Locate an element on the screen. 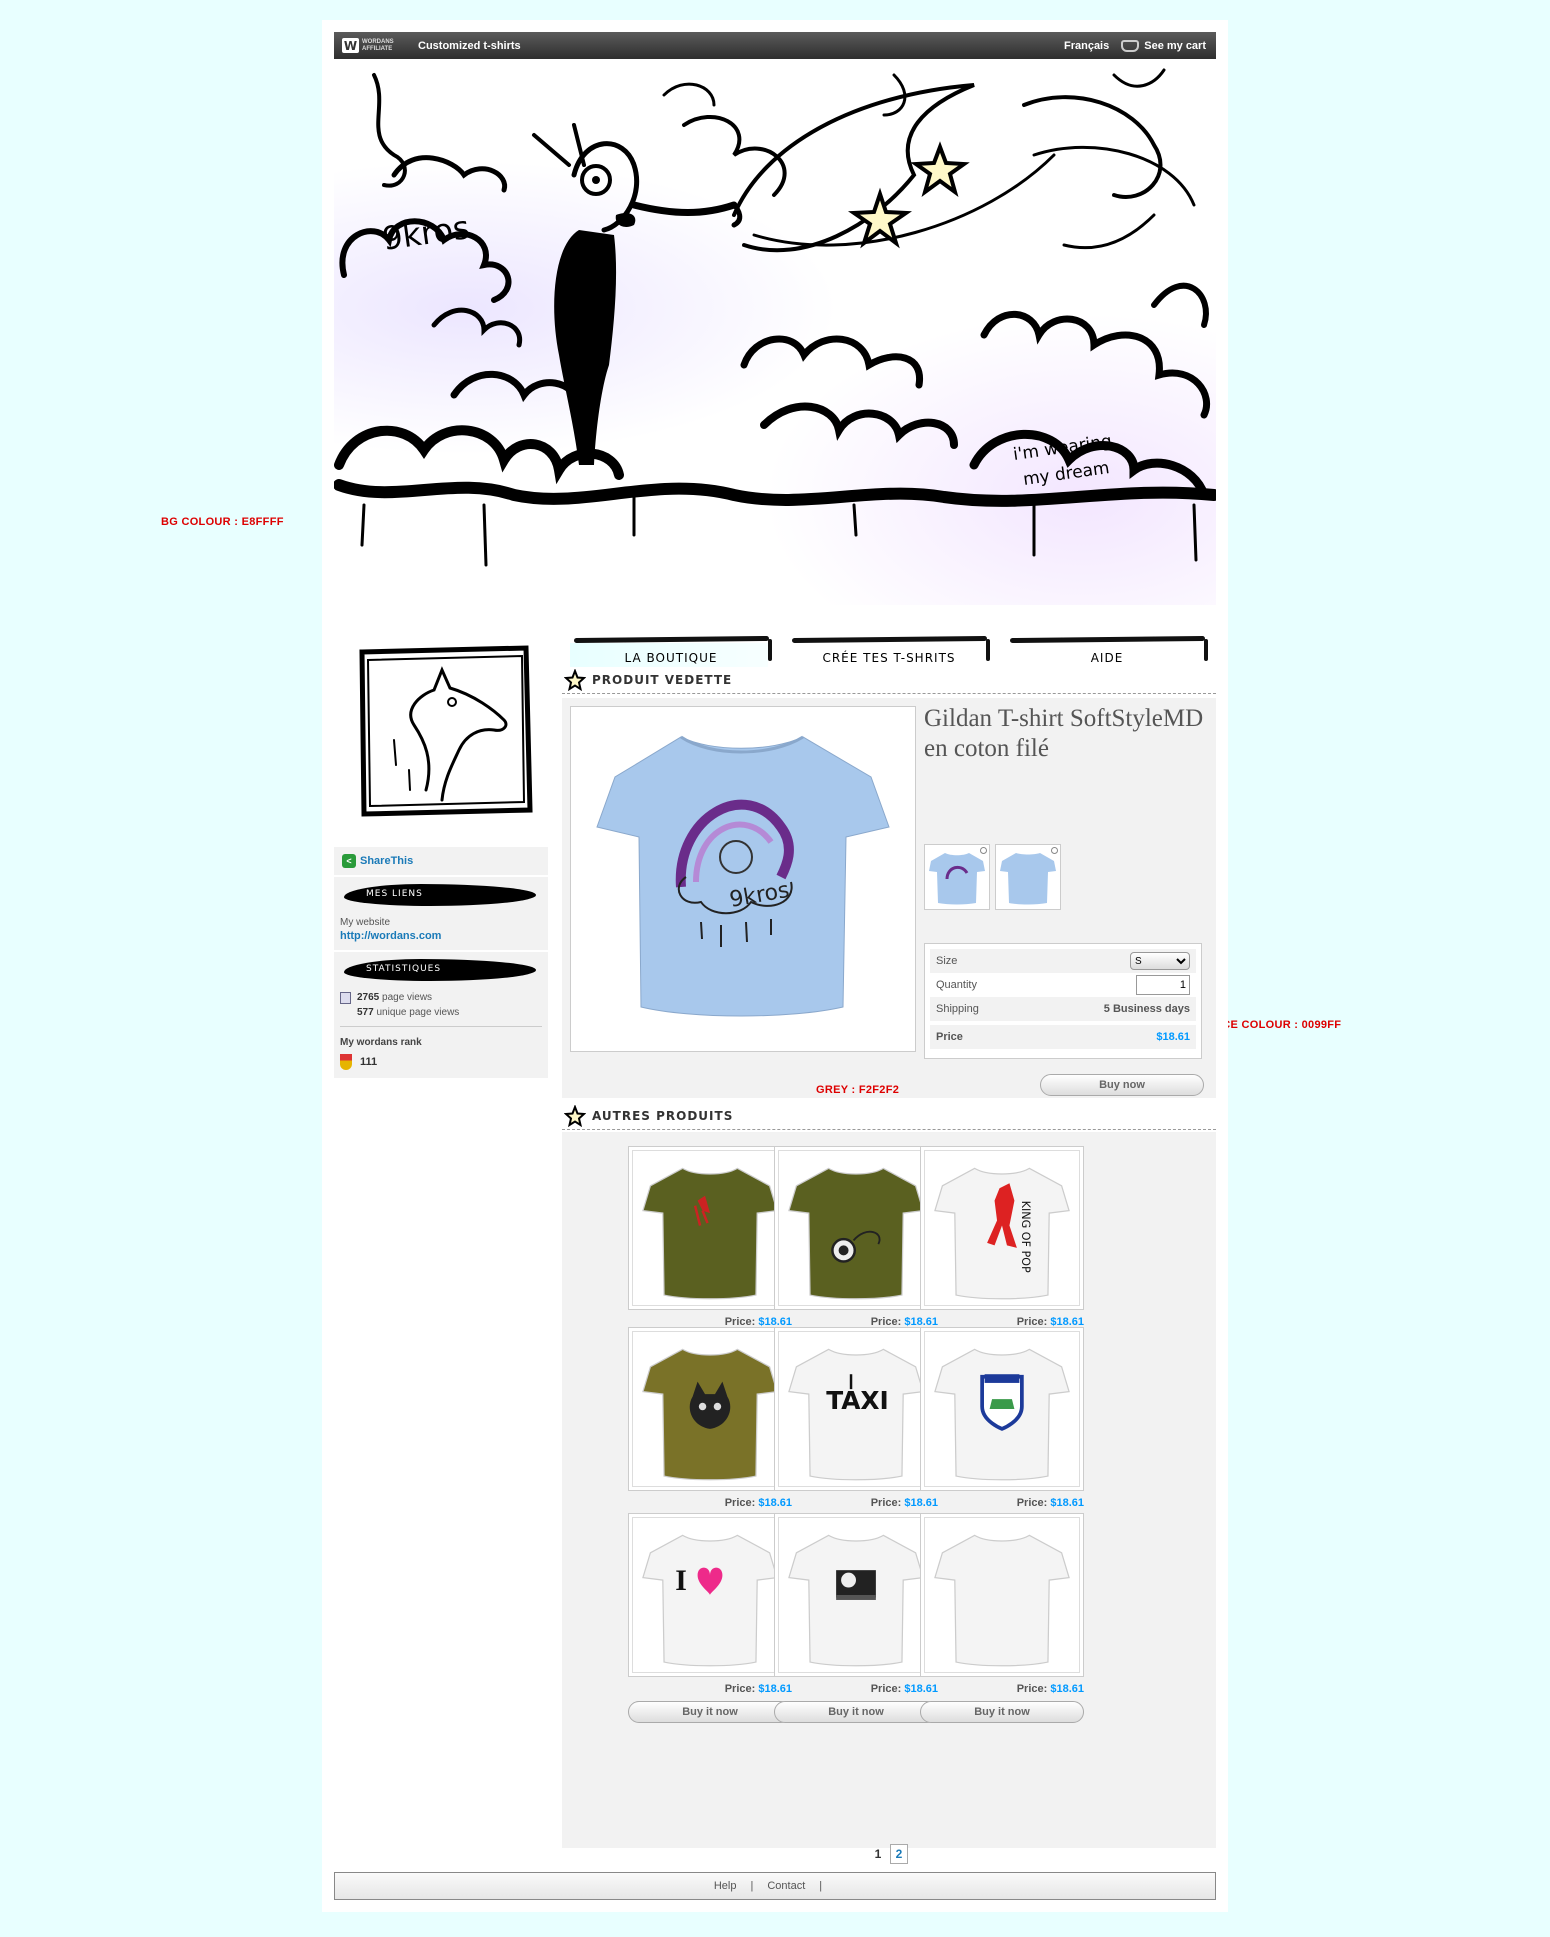 This screenshot has height=1937, width=1550. site-title: Customized t-shirts is located at coordinates (469, 46).